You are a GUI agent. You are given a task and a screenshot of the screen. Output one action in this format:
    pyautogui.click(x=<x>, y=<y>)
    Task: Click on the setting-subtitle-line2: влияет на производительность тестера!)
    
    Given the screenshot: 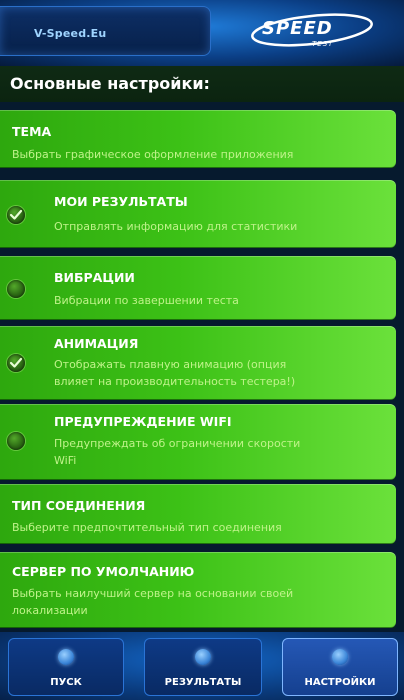 What is the action you would take?
    pyautogui.click(x=175, y=381)
    